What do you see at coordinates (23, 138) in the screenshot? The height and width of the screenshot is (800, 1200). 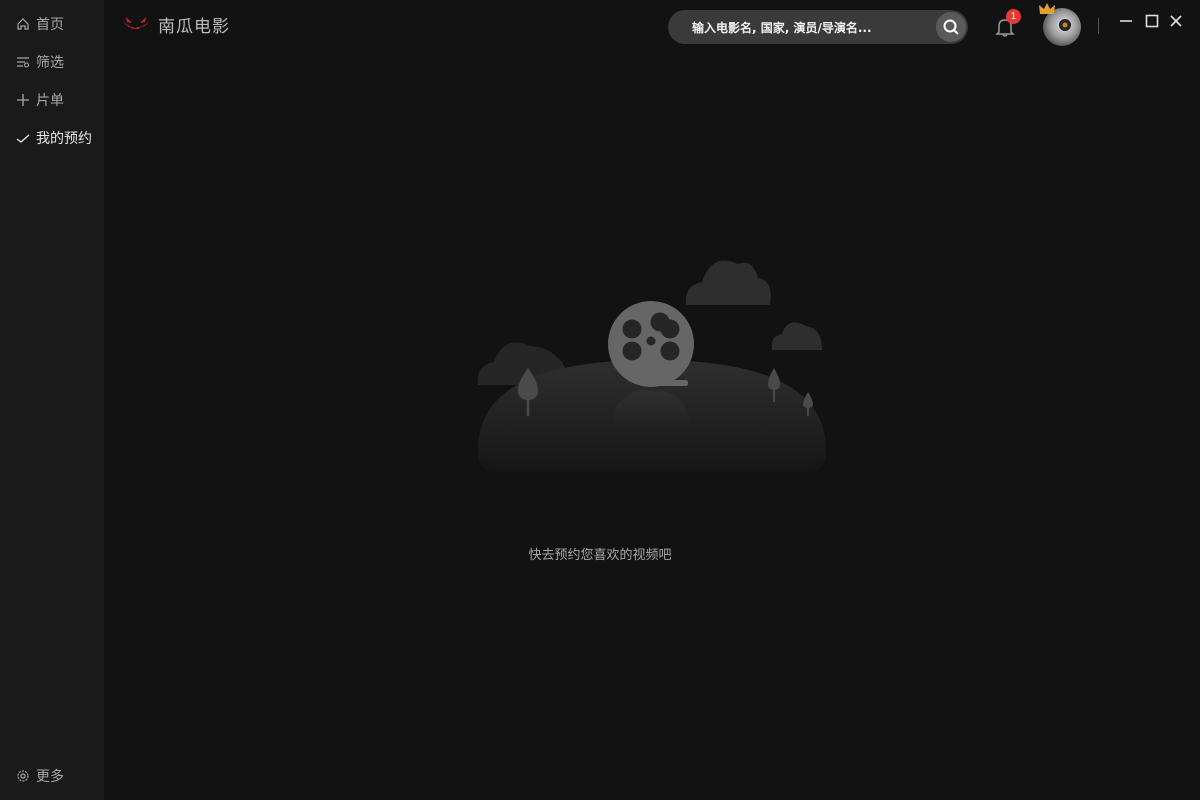 I see `check-icon` at bounding box center [23, 138].